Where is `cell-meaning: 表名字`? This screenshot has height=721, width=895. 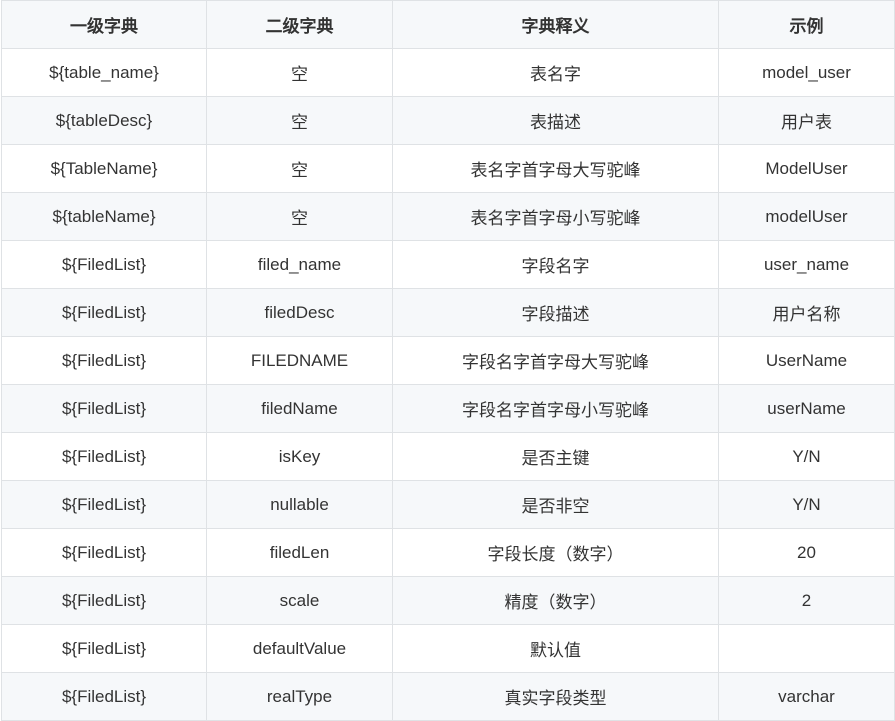
cell-meaning: 表名字 is located at coordinates (555, 72).